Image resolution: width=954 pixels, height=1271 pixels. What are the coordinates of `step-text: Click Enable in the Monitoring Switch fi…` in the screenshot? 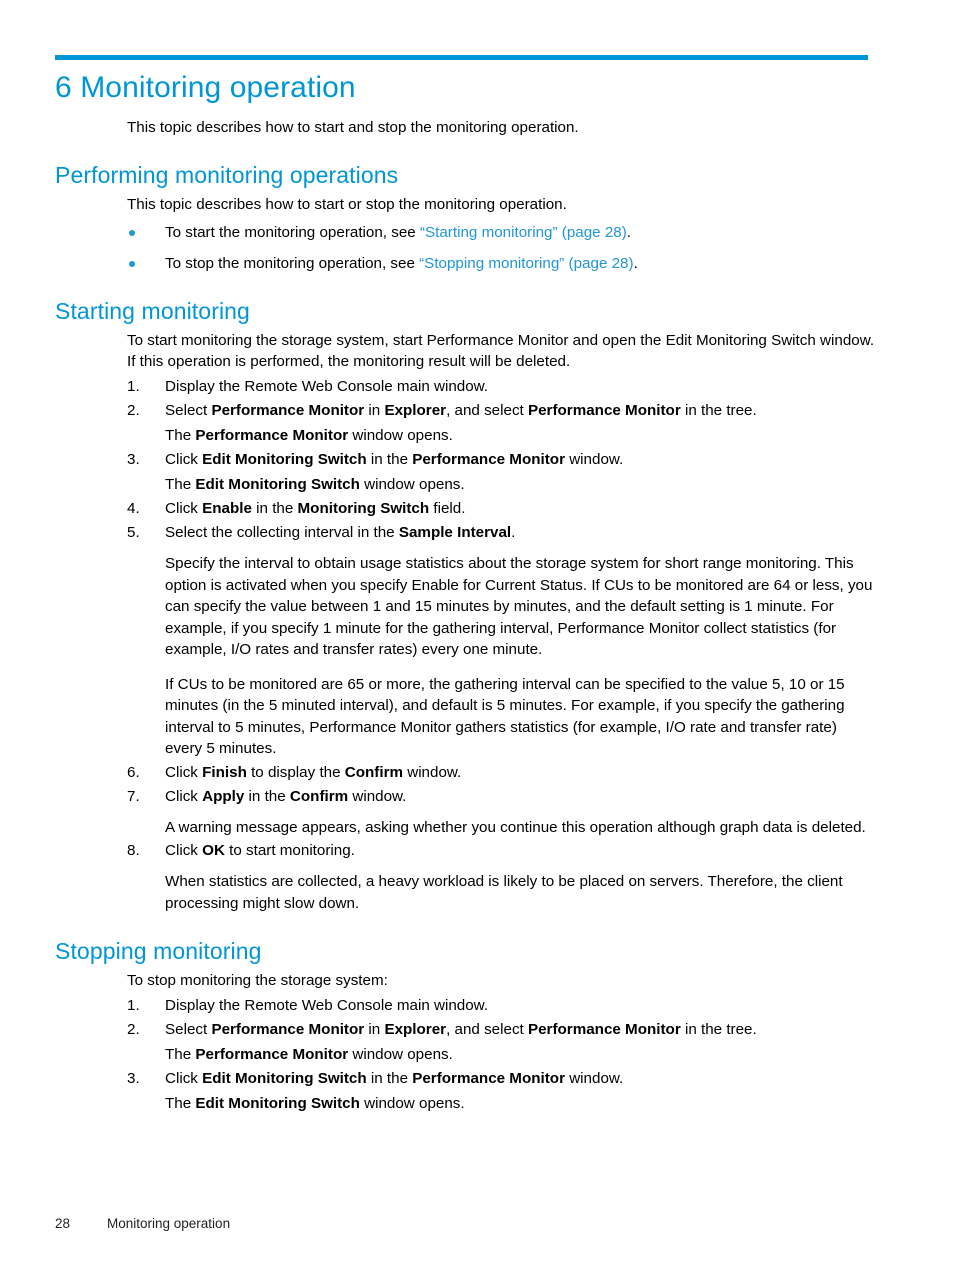 It's located at (315, 508).